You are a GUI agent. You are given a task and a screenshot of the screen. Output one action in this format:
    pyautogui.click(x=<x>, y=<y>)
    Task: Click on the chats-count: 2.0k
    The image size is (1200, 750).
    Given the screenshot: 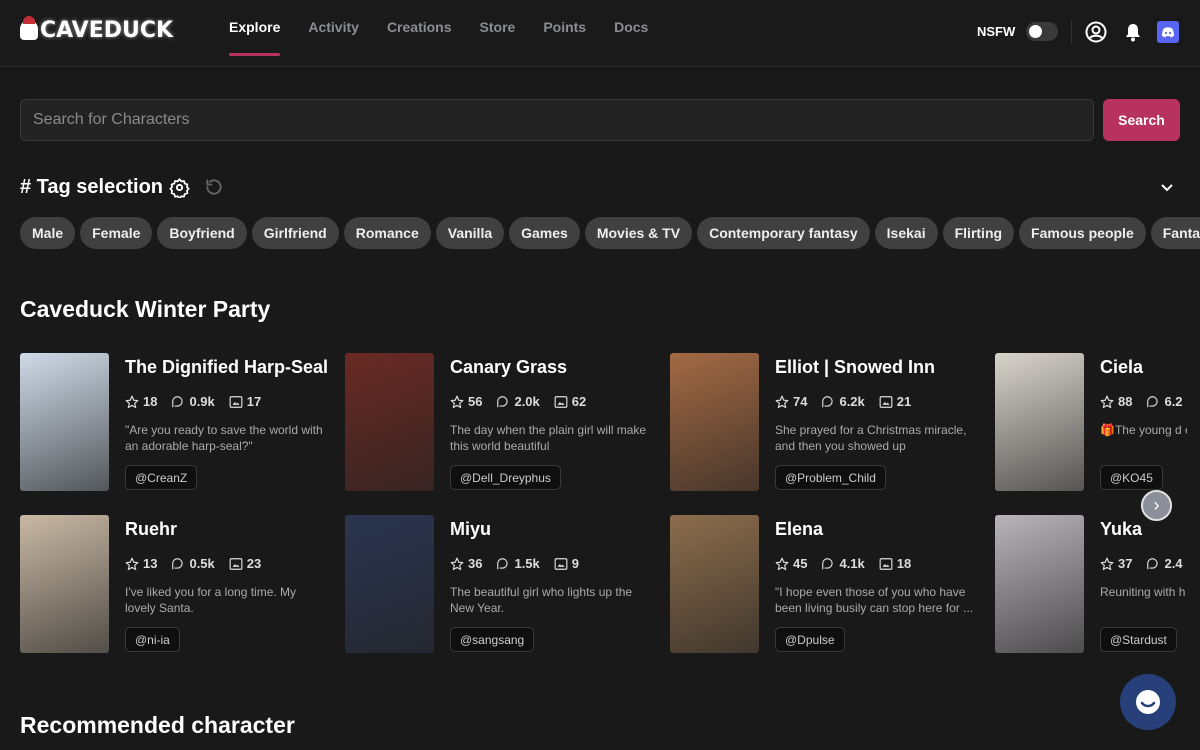 What is the action you would take?
    pyautogui.click(x=527, y=401)
    